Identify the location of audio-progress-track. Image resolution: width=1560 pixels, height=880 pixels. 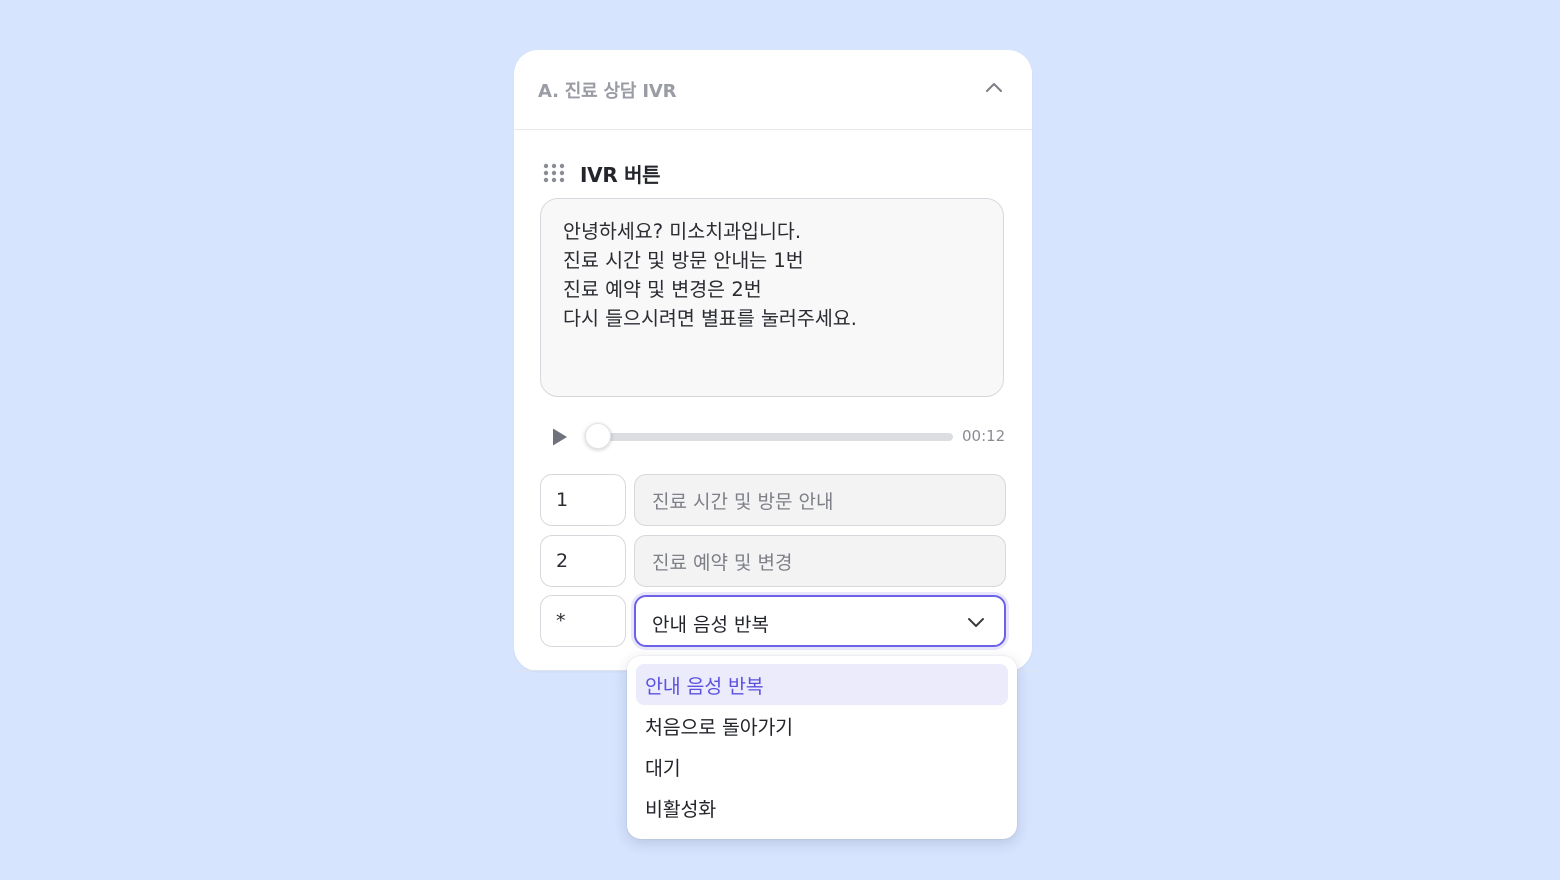
(775, 437).